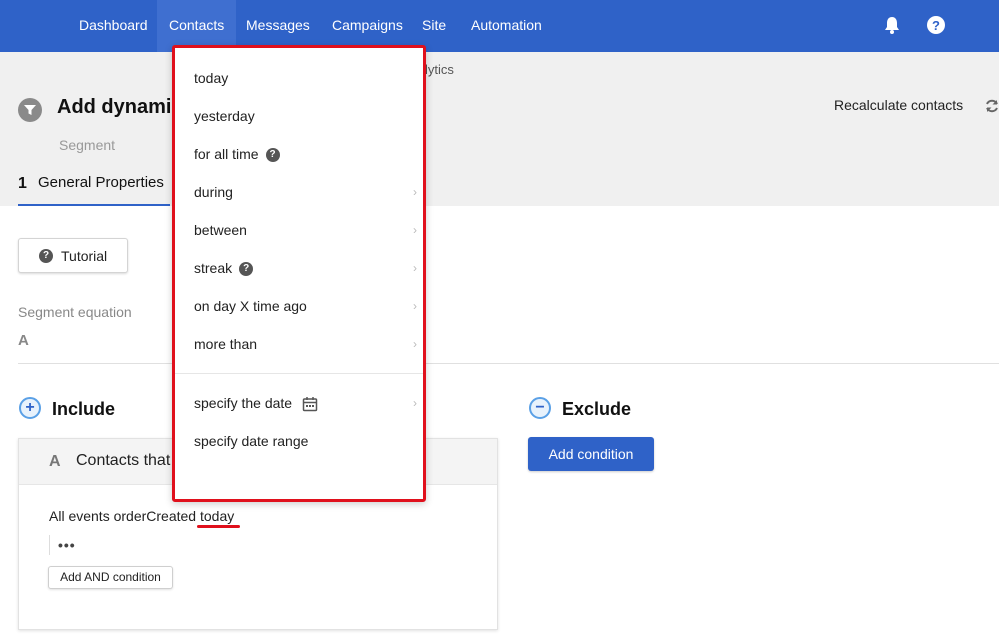 This screenshot has height=634, width=999. I want to click on nav-automation: Automation, so click(506, 26).